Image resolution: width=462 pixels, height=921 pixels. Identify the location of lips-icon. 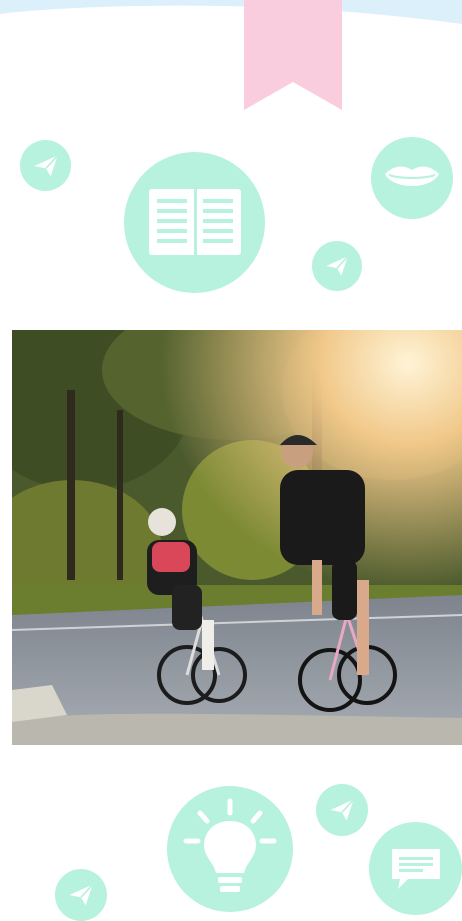
(412, 178).